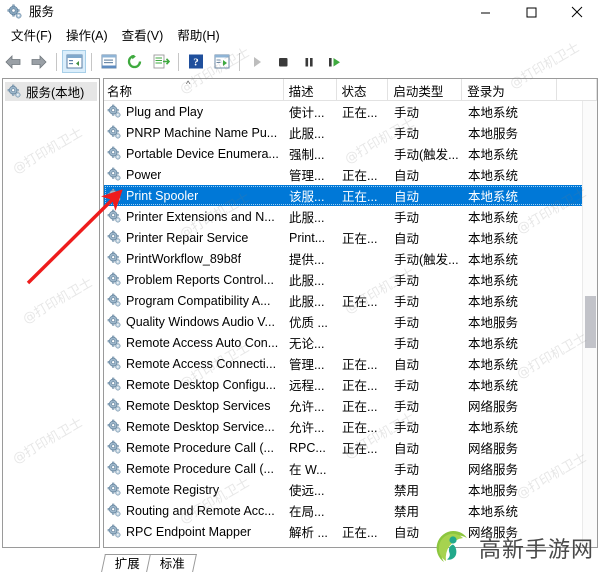  Describe the element at coordinates (194, 531) in the screenshot. I see `cell-service-name: RPC Endpoint Mapper` at that location.